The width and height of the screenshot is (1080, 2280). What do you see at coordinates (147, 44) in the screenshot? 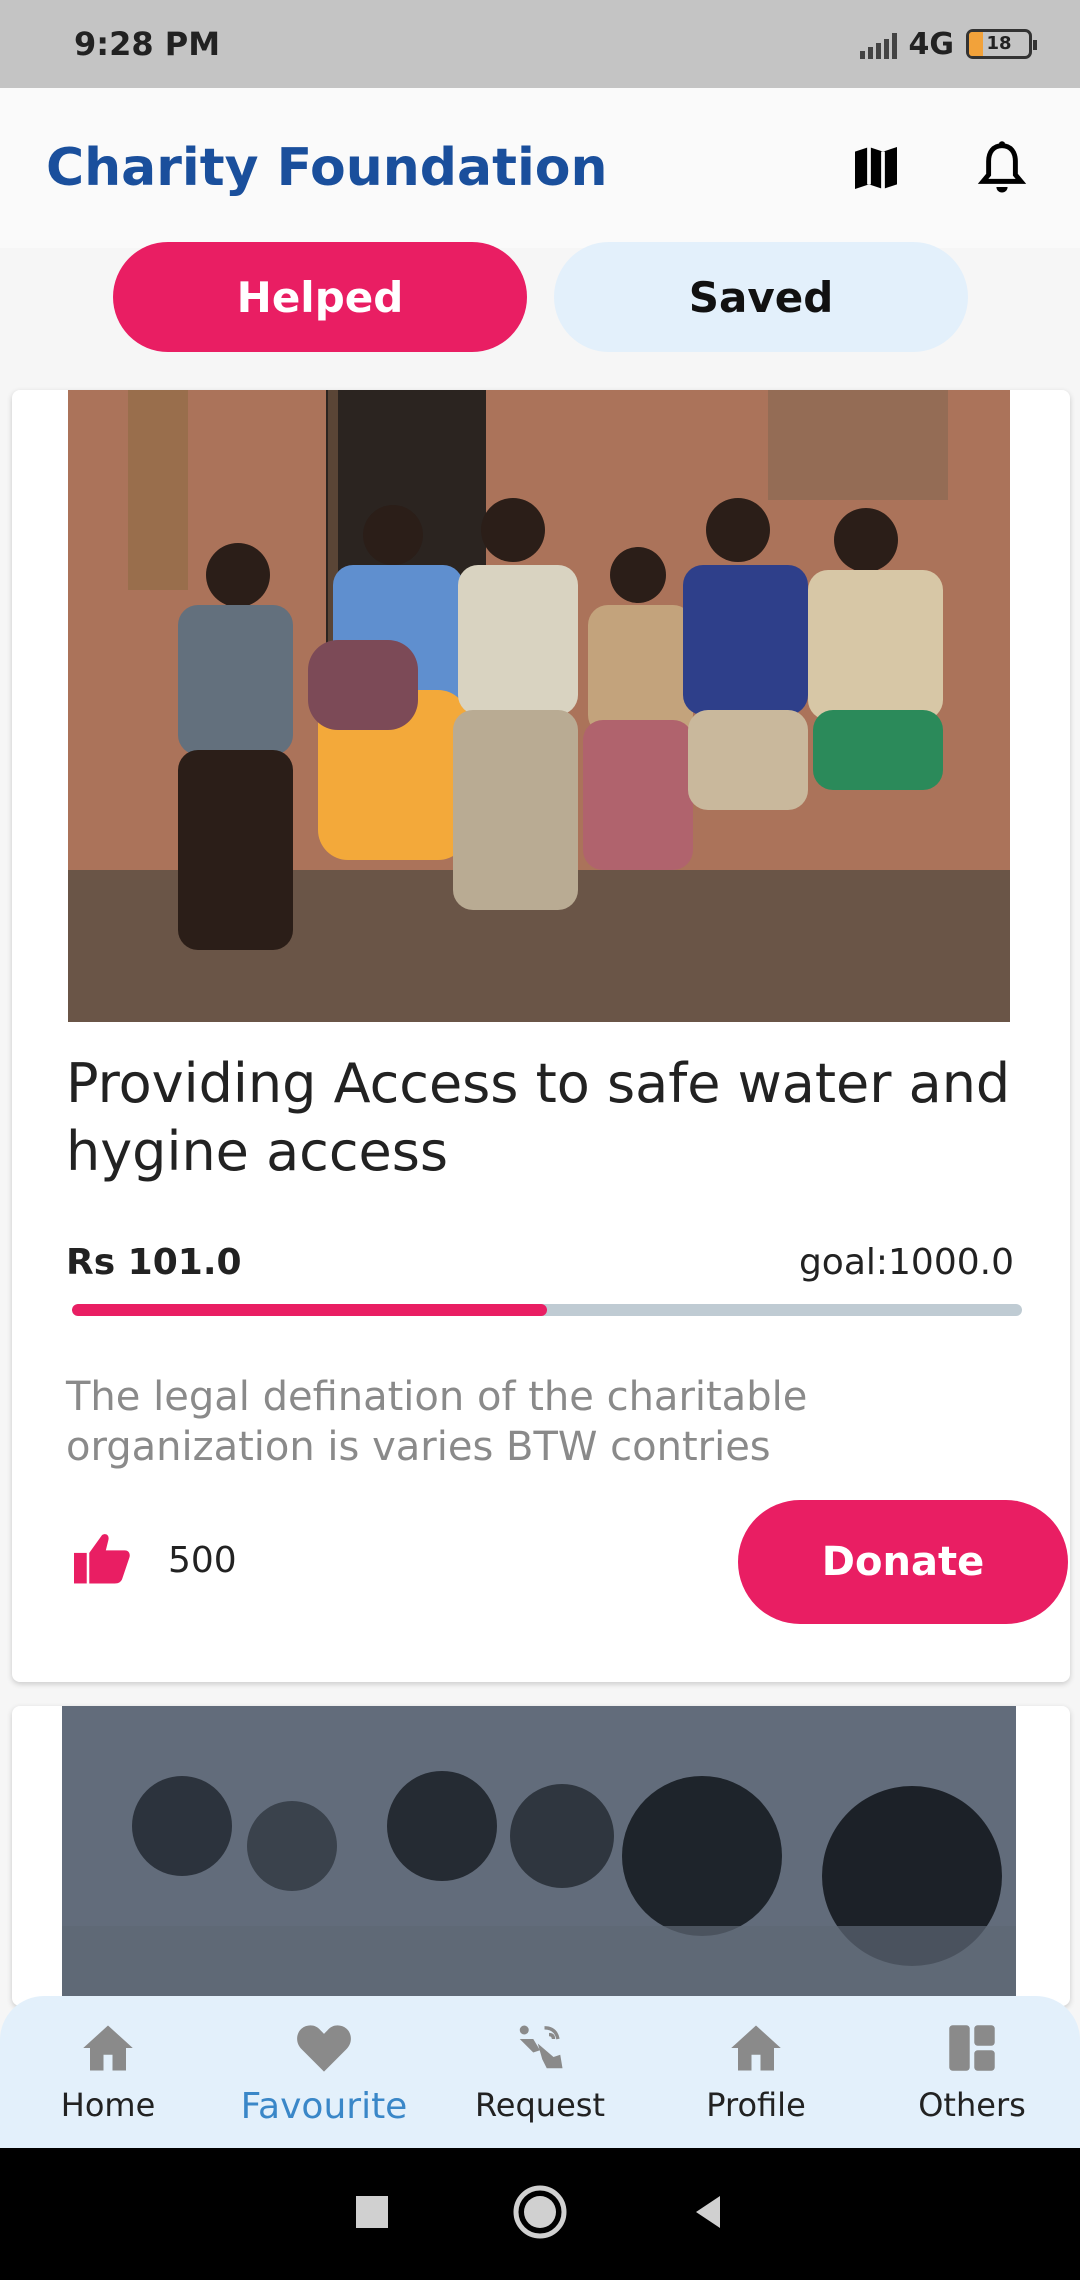
I see `status-time: 9:28 PM` at bounding box center [147, 44].